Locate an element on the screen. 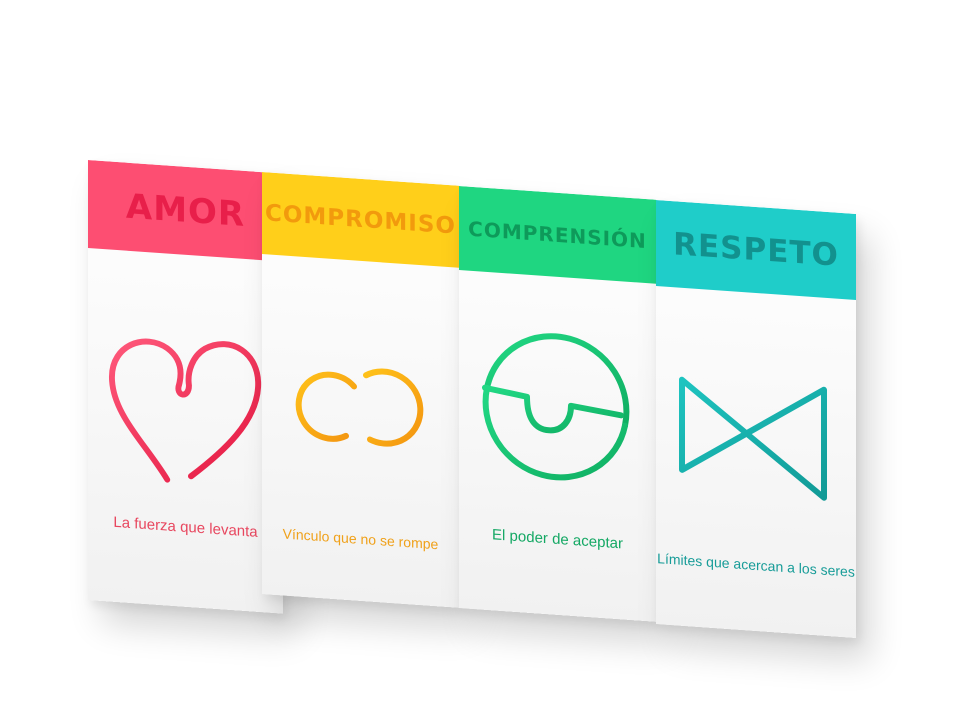 The height and width of the screenshot is (717, 956). card-header: AMOR is located at coordinates (185, 211).